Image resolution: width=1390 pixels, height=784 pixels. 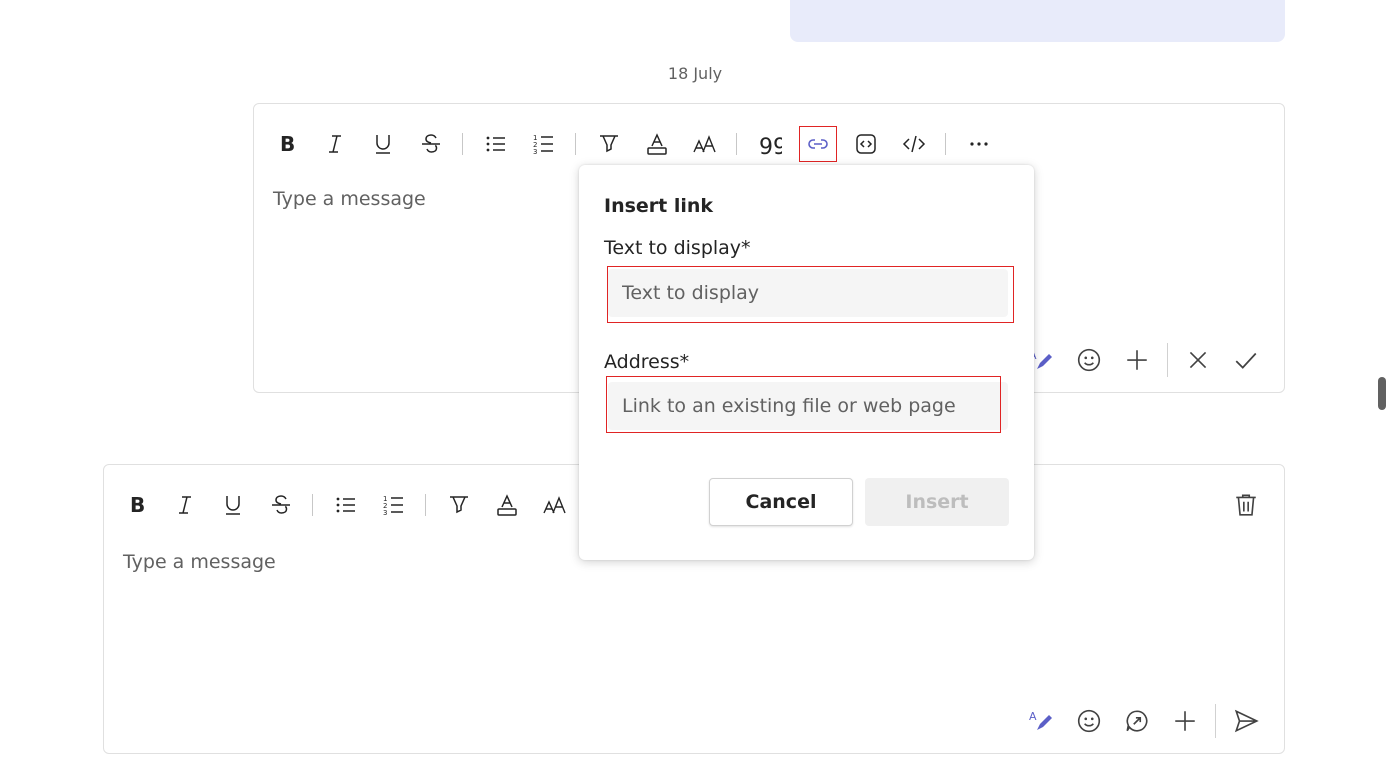 I want to click on rewrite-icon, so click(x=1041, y=721).